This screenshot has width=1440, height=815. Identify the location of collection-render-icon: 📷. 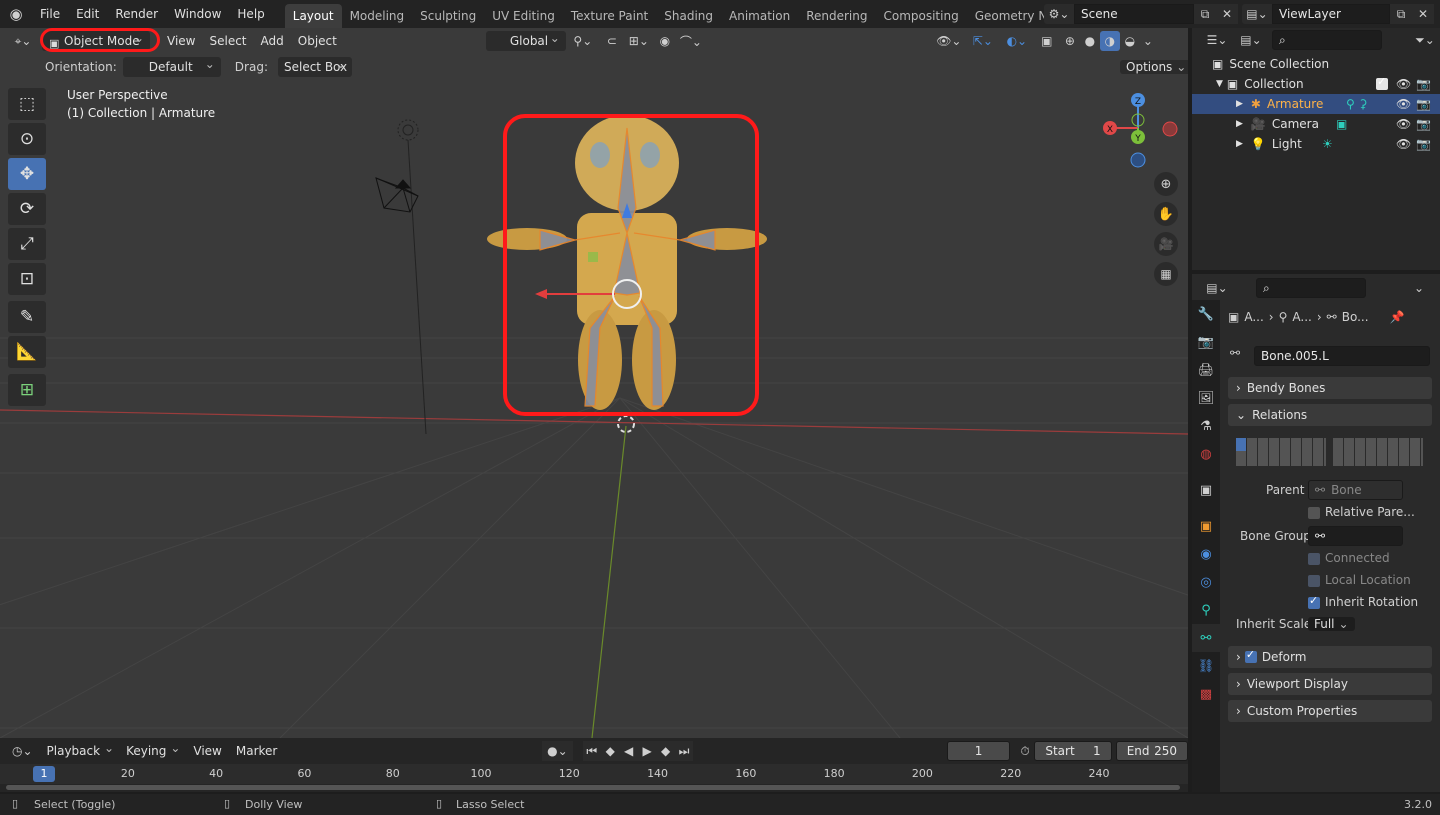
(1423, 84).